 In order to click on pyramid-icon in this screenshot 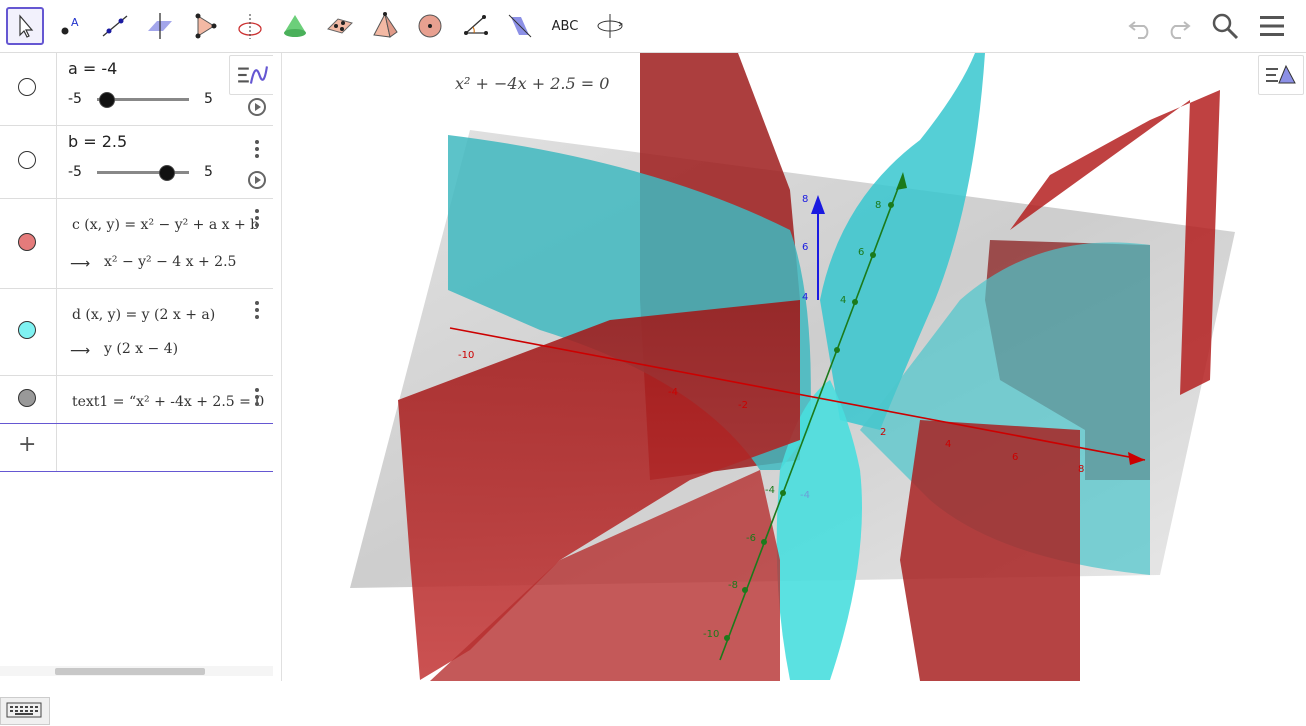, I will do `click(385, 25)`.